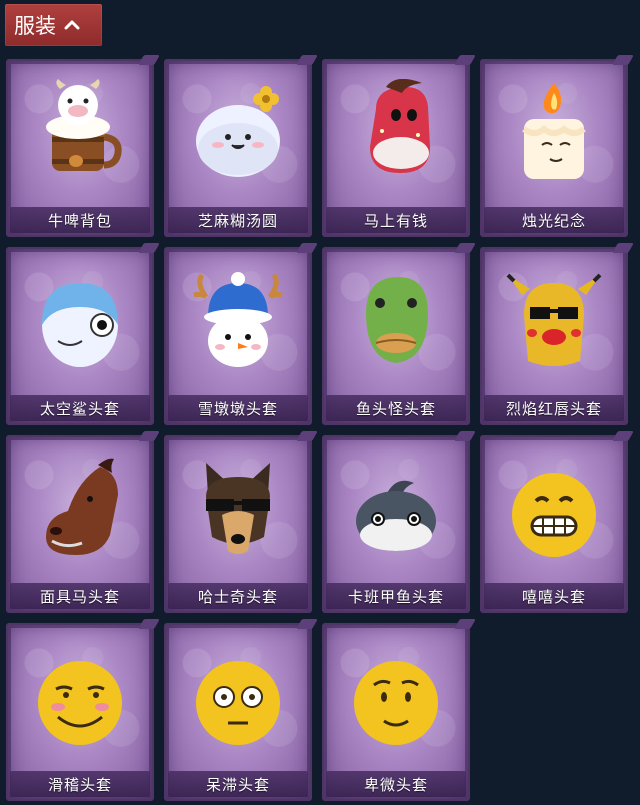 The image size is (640, 805). I want to click on costume-item-label: 哈士奇头套, so click(238, 596).